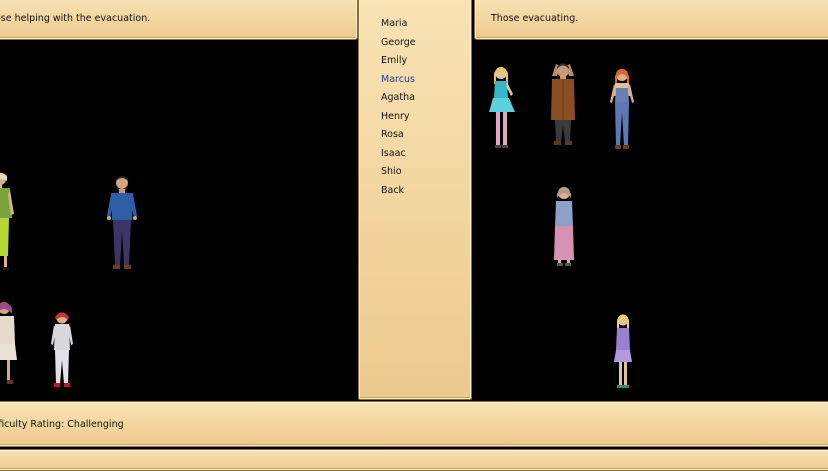 The width and height of the screenshot is (828, 471). Describe the element at coordinates (398, 120) in the screenshot. I see `menu-item-henry: Henry` at that location.